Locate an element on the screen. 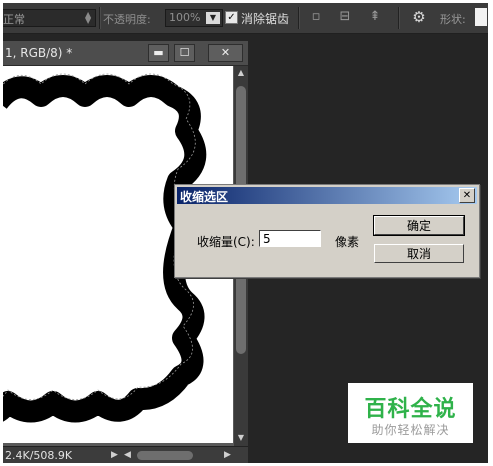  shape-picker is located at coordinates (481, 17).